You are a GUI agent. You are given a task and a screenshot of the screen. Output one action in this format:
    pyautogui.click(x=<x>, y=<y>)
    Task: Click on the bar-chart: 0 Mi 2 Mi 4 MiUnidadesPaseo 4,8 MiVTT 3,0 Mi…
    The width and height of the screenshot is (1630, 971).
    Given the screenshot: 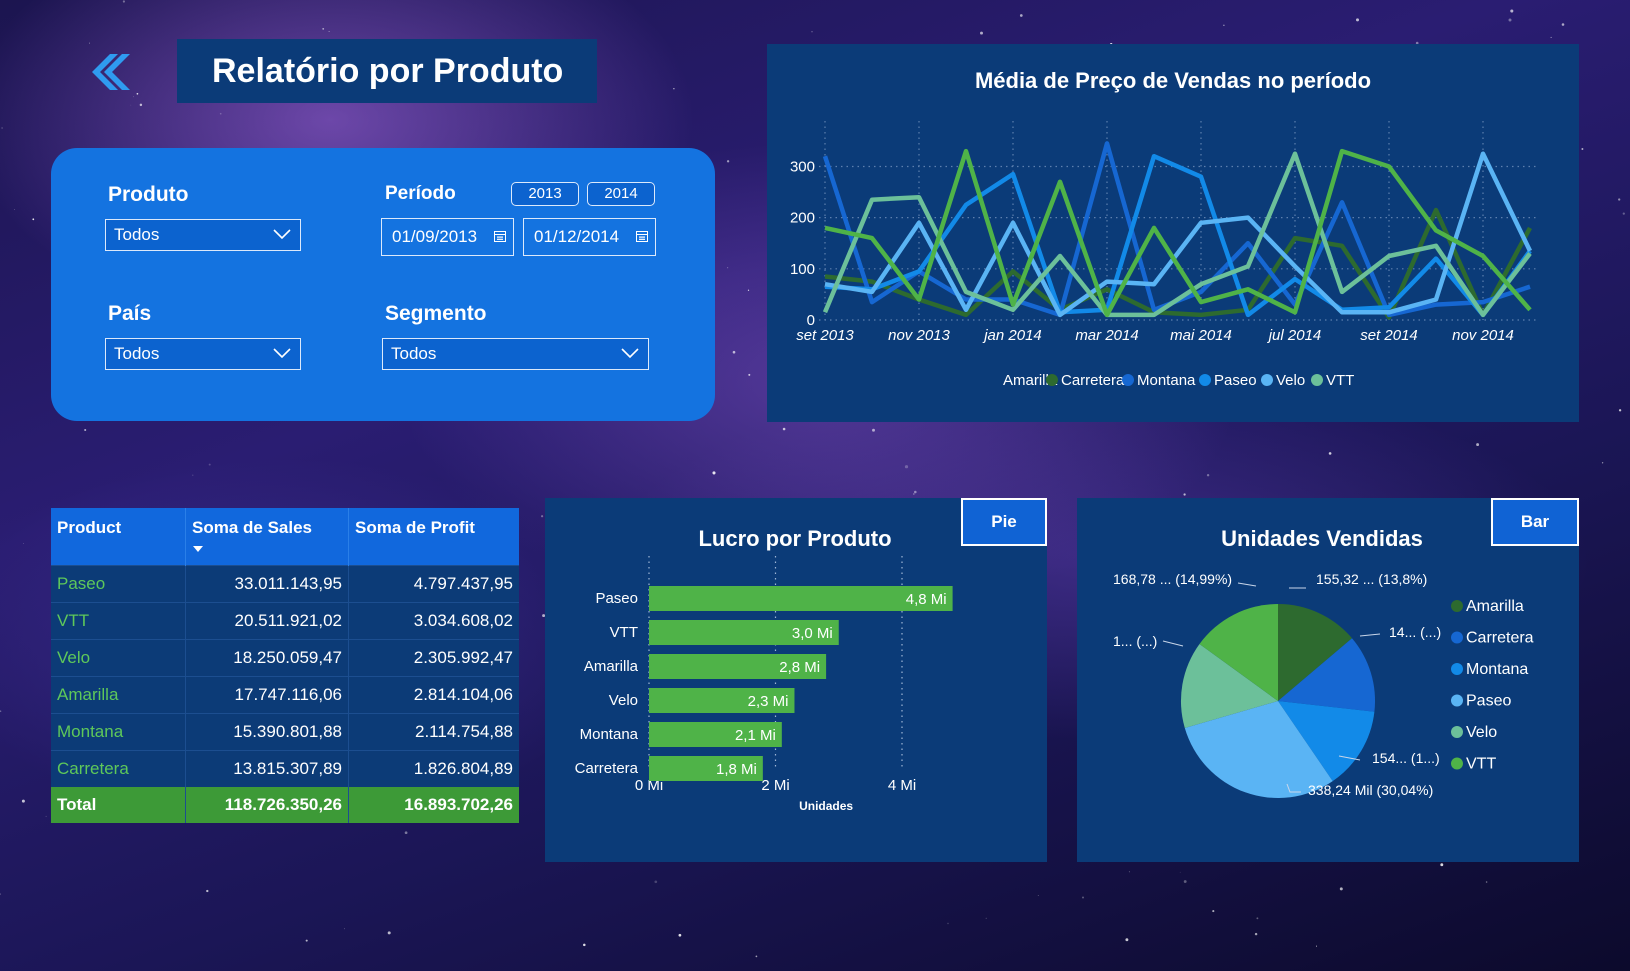 What is the action you would take?
    pyautogui.click(x=764, y=684)
    